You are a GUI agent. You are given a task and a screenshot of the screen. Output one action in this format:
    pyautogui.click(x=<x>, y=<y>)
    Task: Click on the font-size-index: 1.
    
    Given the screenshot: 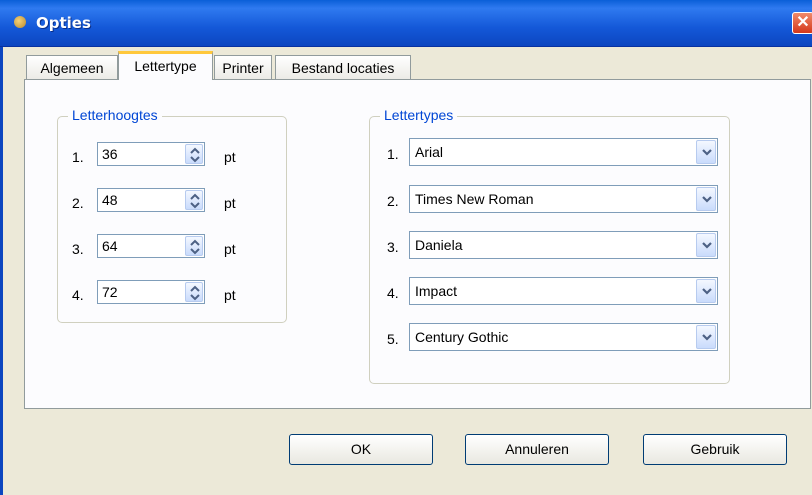 What is the action you would take?
    pyautogui.click(x=78, y=157)
    